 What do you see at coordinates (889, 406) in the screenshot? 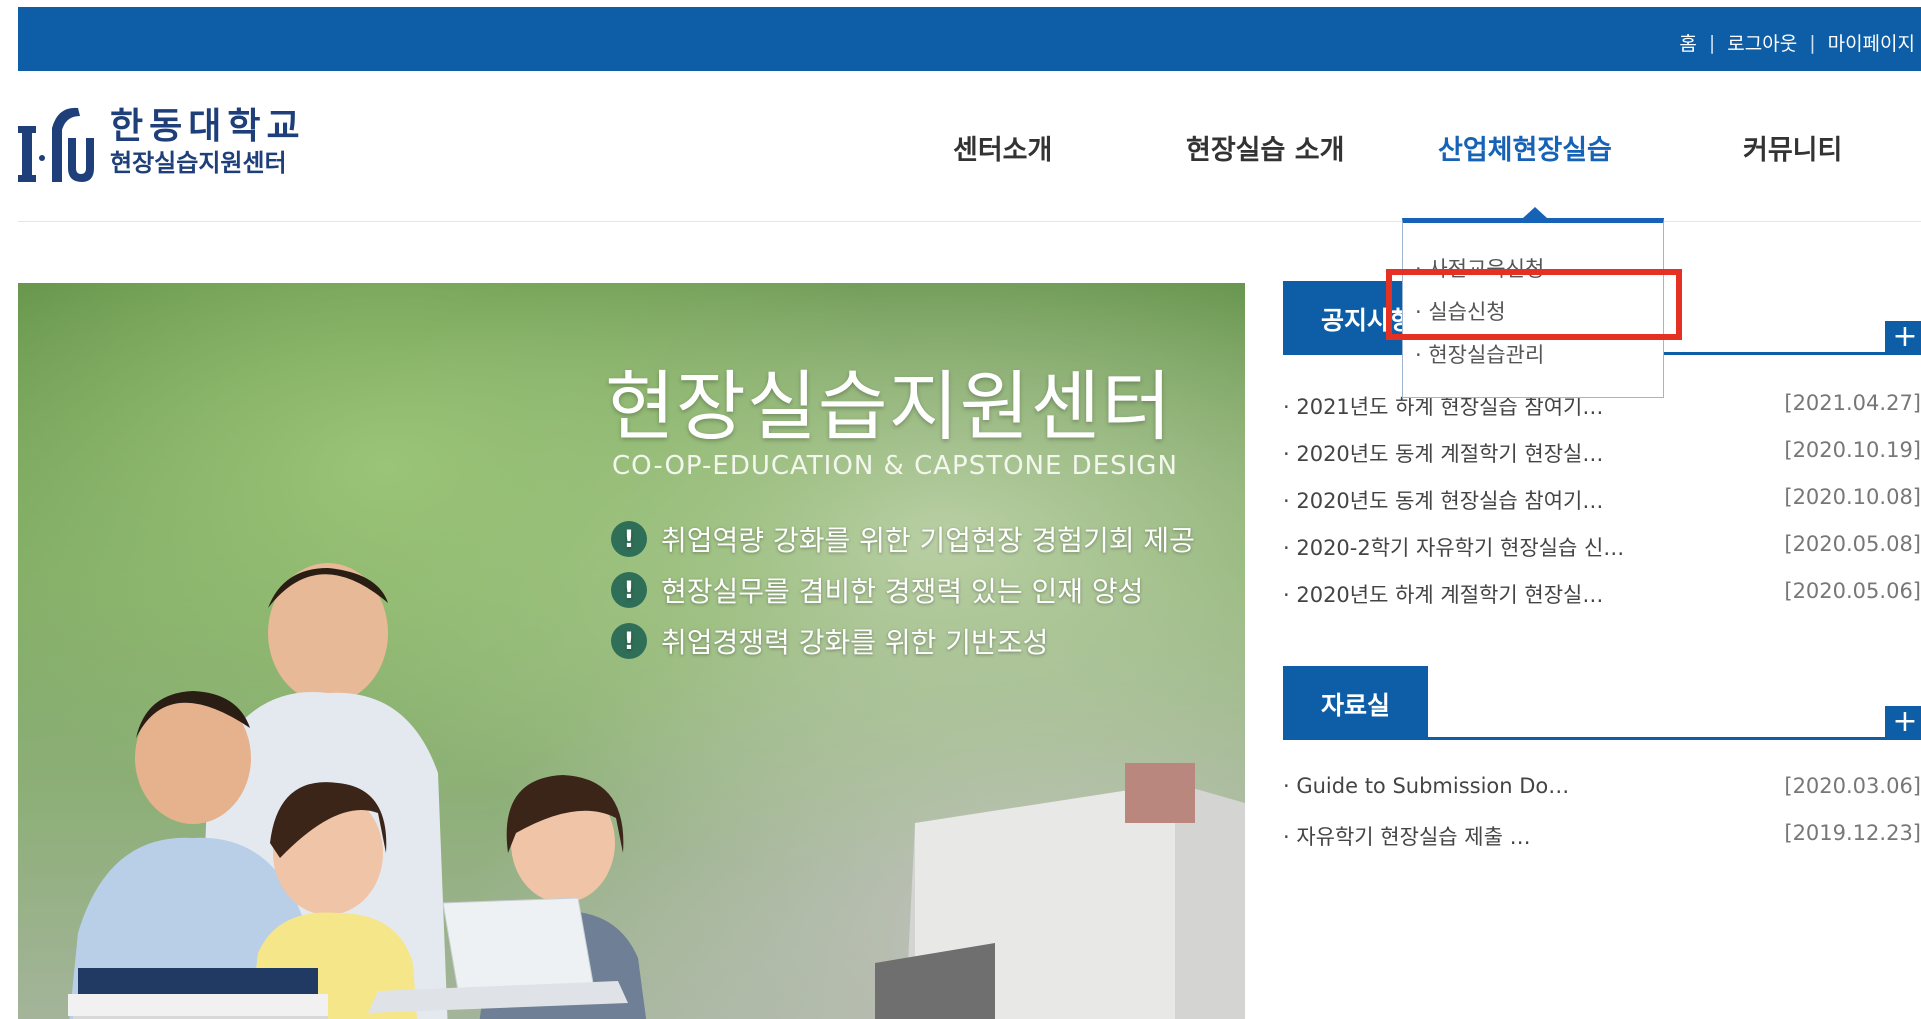
I see `banner-title: 현장실습지원센터` at bounding box center [889, 406].